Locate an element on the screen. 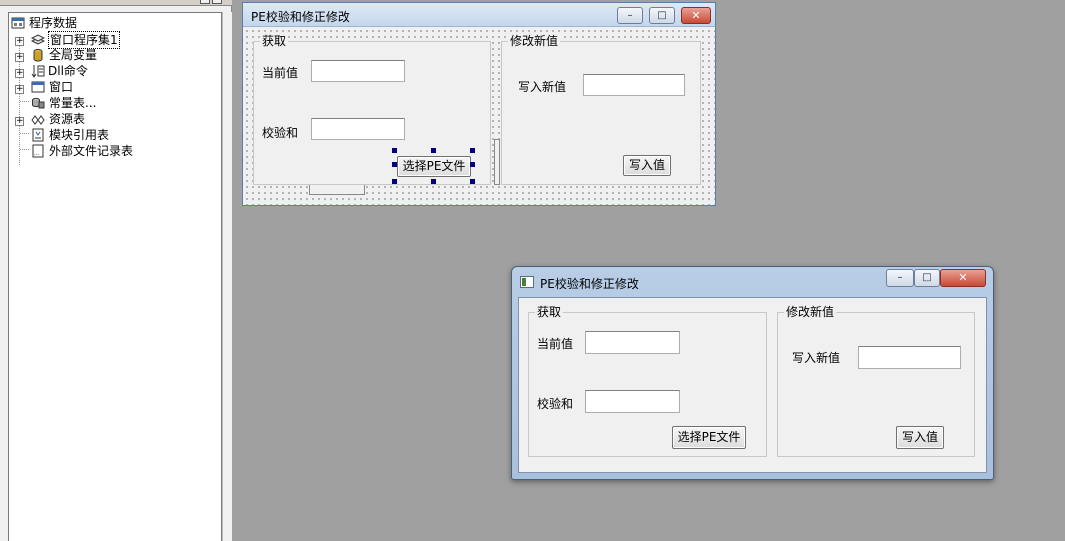 The height and width of the screenshot is (541, 1065). designer-minimize-button: – is located at coordinates (630, 15).